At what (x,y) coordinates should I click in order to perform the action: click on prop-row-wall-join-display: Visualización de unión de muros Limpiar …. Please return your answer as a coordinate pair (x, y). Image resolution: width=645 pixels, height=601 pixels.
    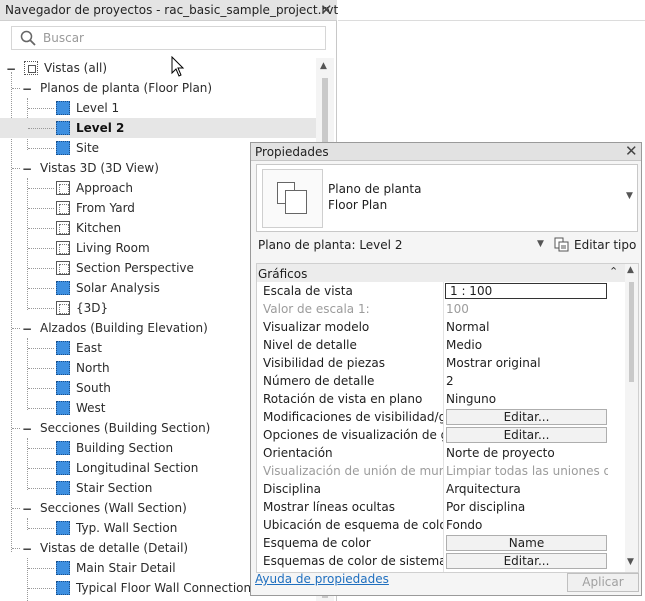
    Looking at the image, I should click on (441, 471).